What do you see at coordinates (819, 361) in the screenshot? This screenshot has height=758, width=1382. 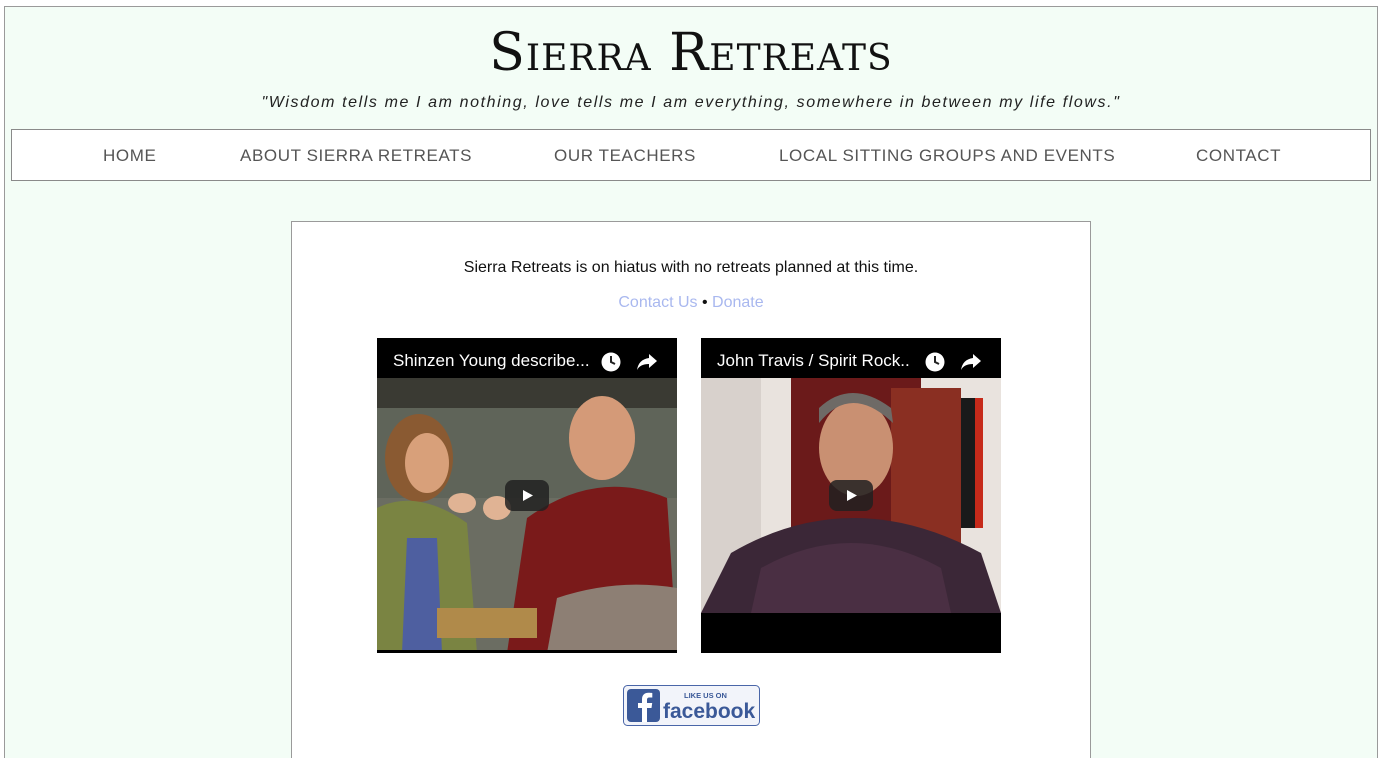 I see `video-title: John Travis / Spirit Rock..` at bounding box center [819, 361].